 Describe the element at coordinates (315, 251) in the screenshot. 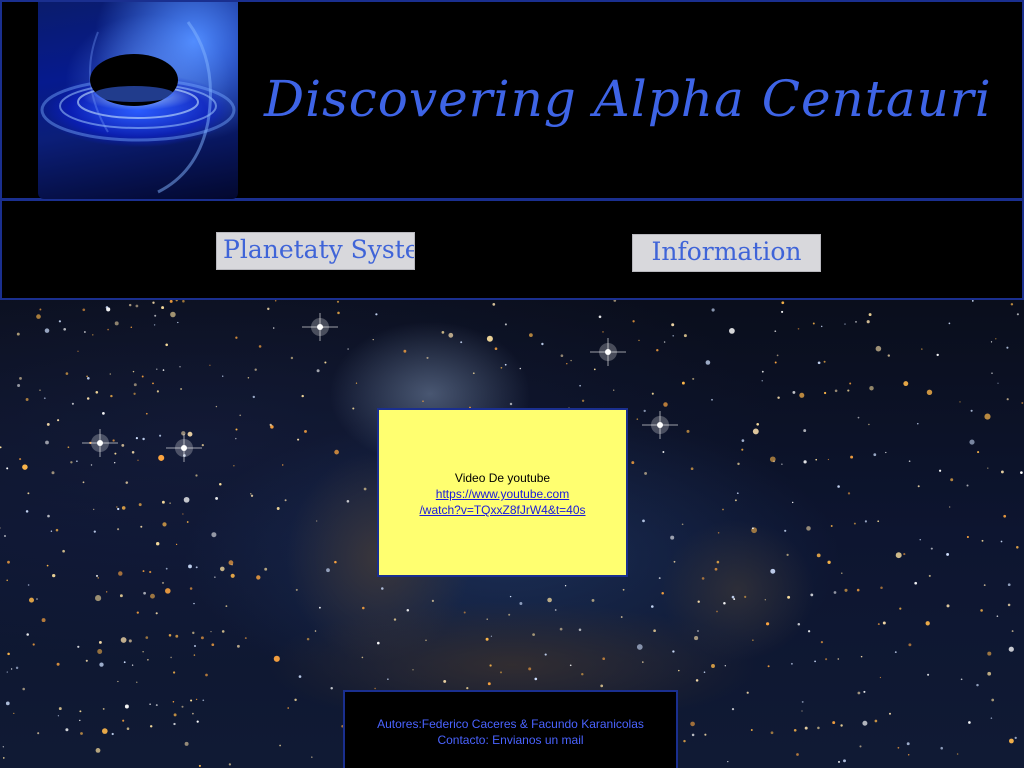

I see `nav-planetary-system-button: Planetaty System` at that location.